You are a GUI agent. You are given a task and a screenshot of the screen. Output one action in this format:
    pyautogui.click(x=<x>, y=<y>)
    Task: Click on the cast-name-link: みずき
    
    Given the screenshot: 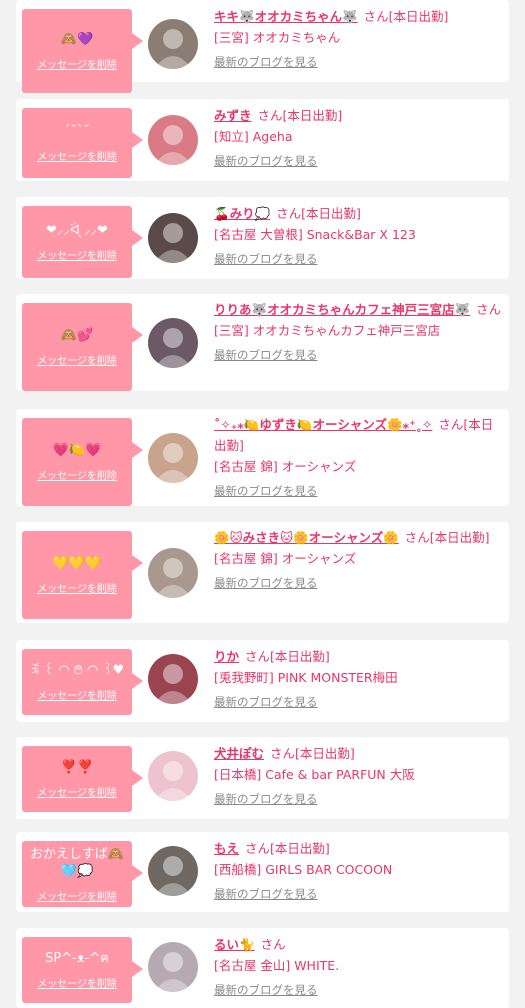 What is the action you would take?
    pyautogui.click(x=233, y=115)
    